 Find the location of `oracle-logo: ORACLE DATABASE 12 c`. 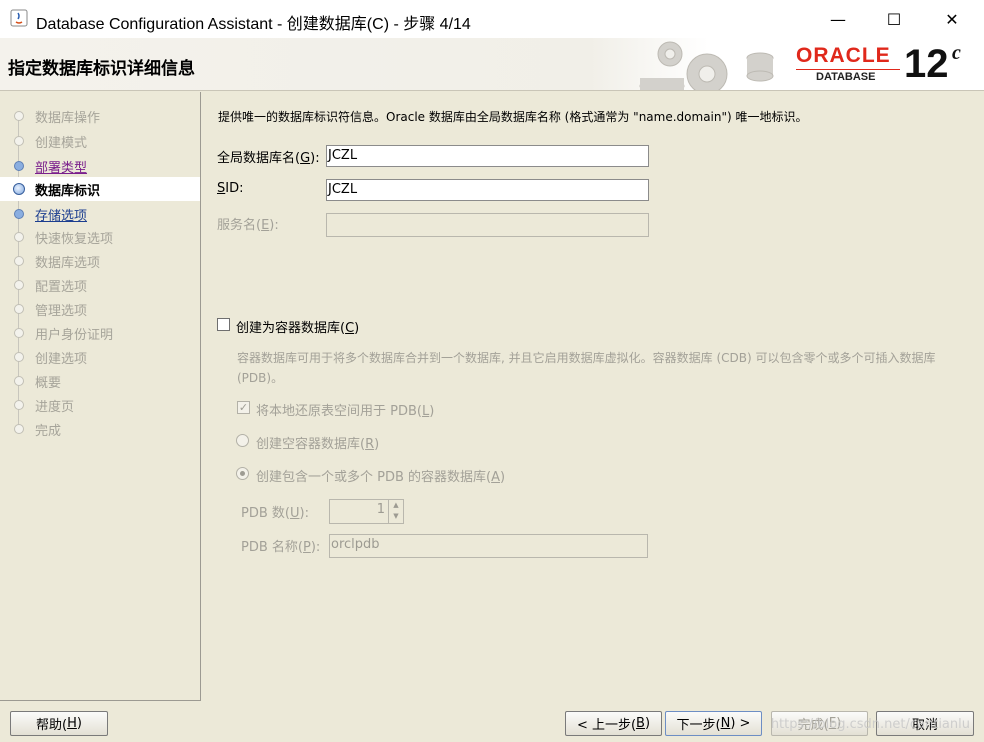

oracle-logo: ORACLE DATABASE 12 c is located at coordinates (886, 65).